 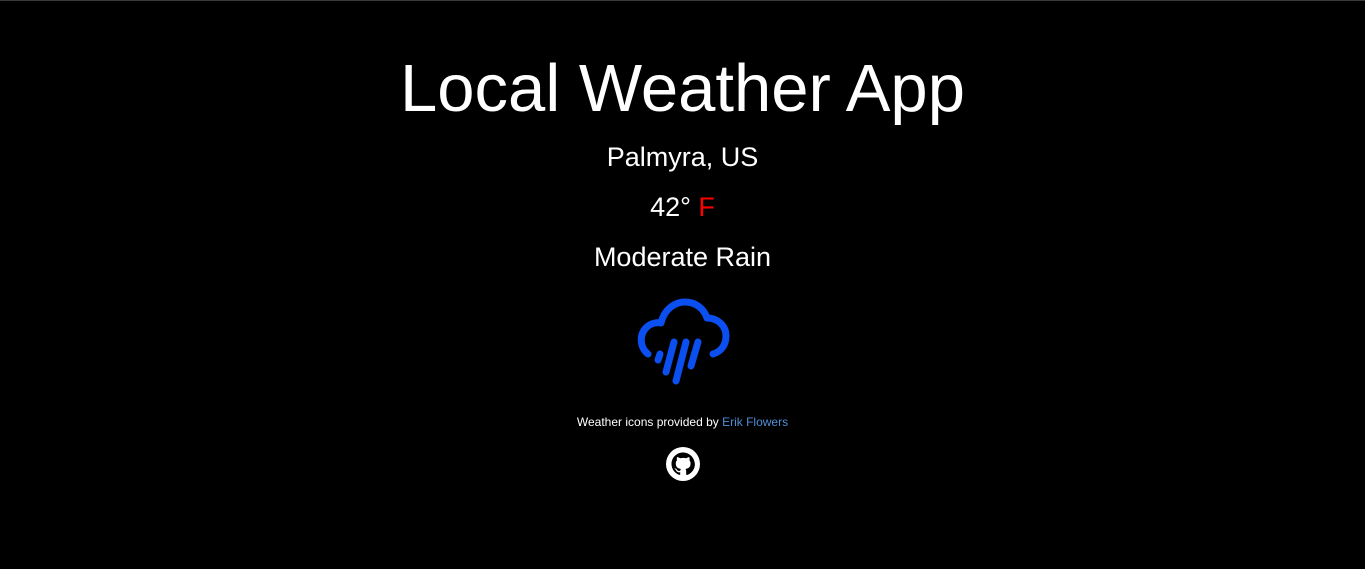 I want to click on credit-text: Weather icons provided by, so click(x=647, y=422).